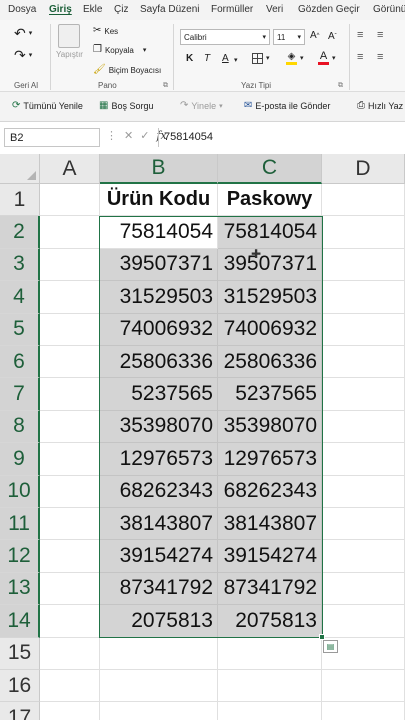 This screenshot has height=720, width=405. I want to click on column-header-d: D, so click(363, 169).